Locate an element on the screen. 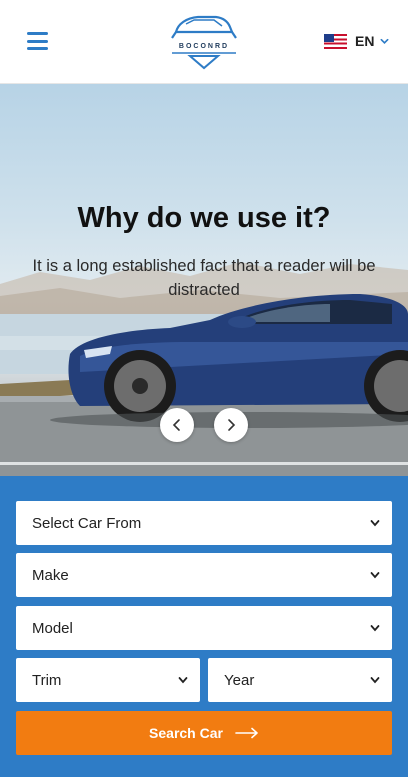 The height and width of the screenshot is (777, 408). hero-title: Why do we use it? is located at coordinates (204, 218).